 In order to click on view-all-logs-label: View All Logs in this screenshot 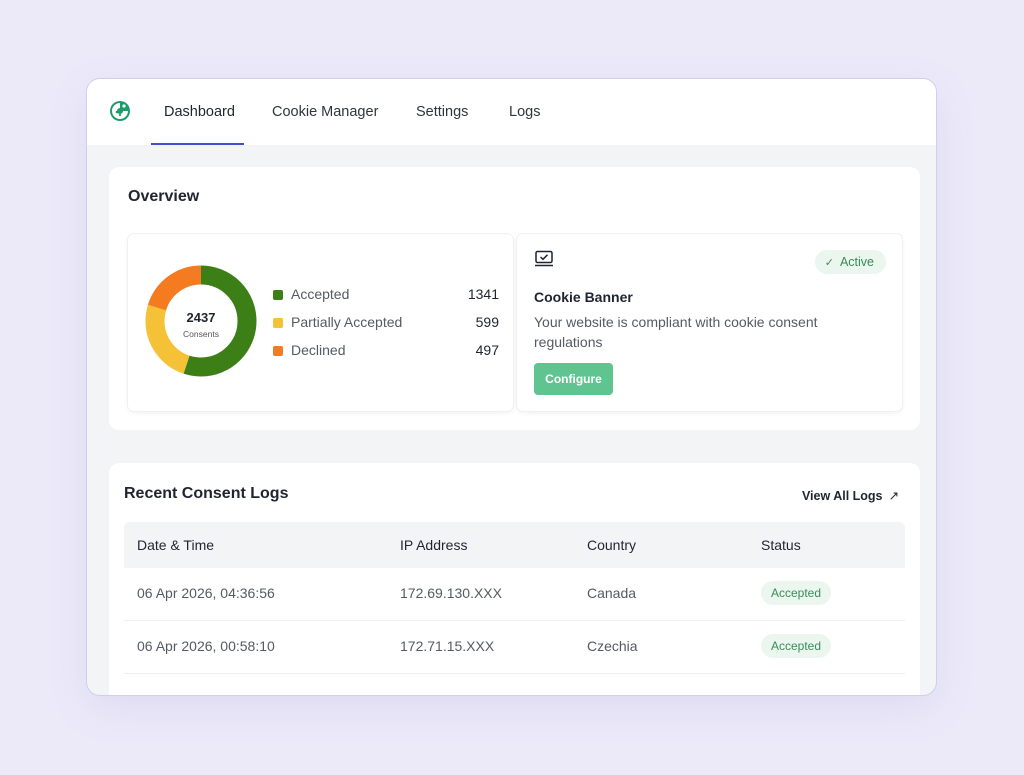, I will do `click(842, 496)`.